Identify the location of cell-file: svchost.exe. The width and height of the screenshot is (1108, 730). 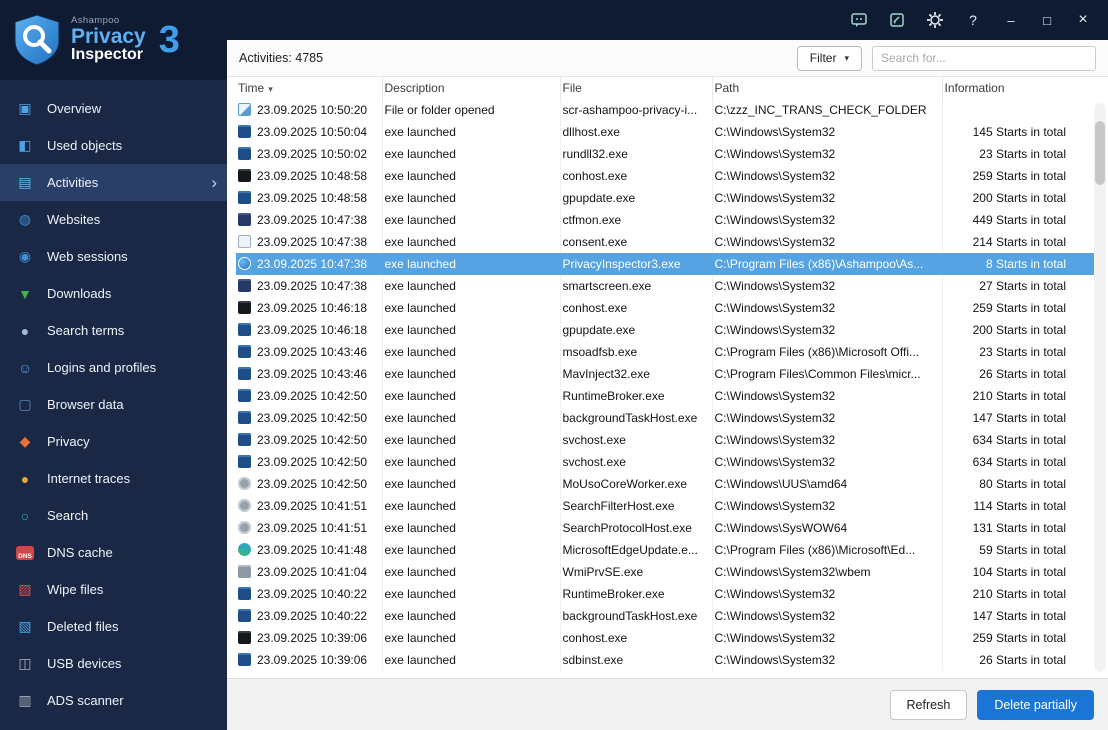
(636, 462).